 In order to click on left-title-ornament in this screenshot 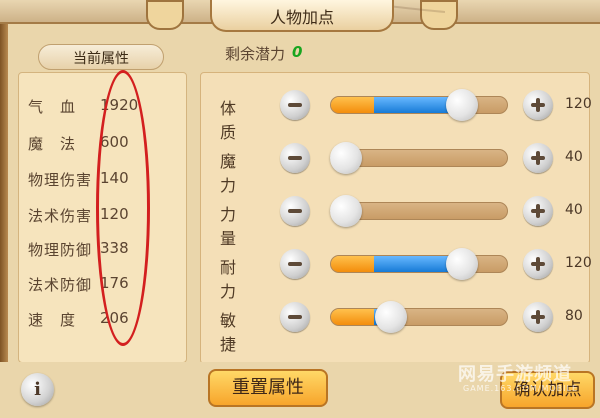, I will do `click(165, 15)`.